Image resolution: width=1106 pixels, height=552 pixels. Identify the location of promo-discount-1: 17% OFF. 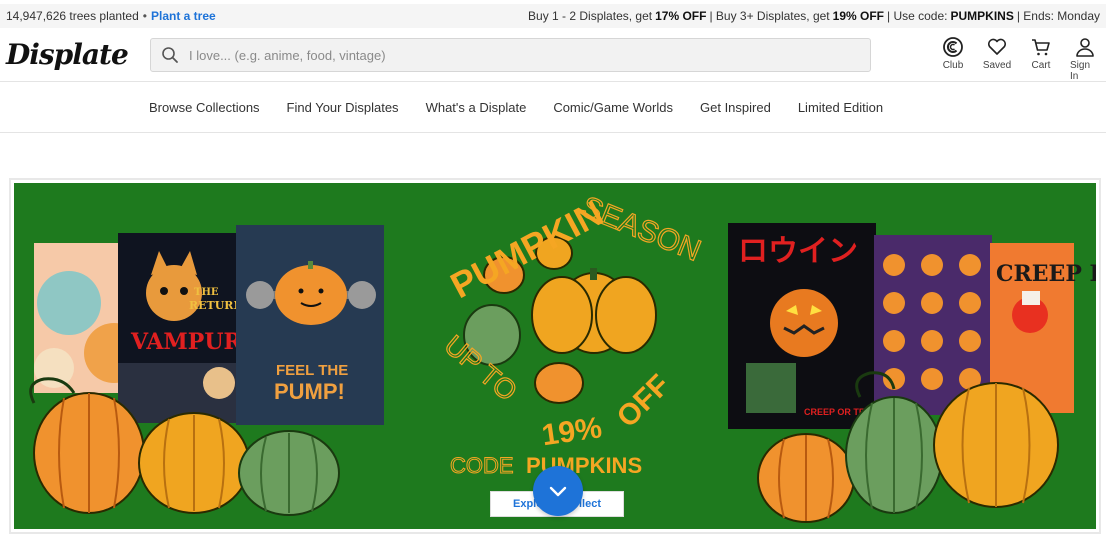
(681, 16).